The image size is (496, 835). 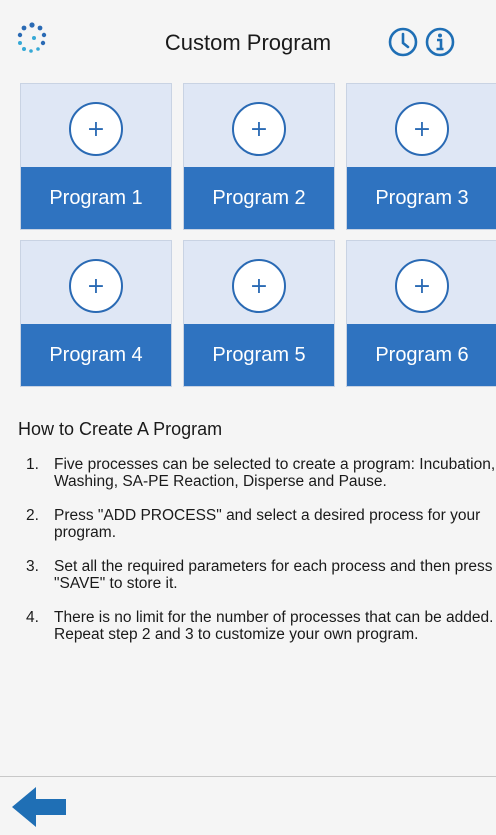 I want to click on program-tile-6: + Program 6, so click(x=421, y=313).